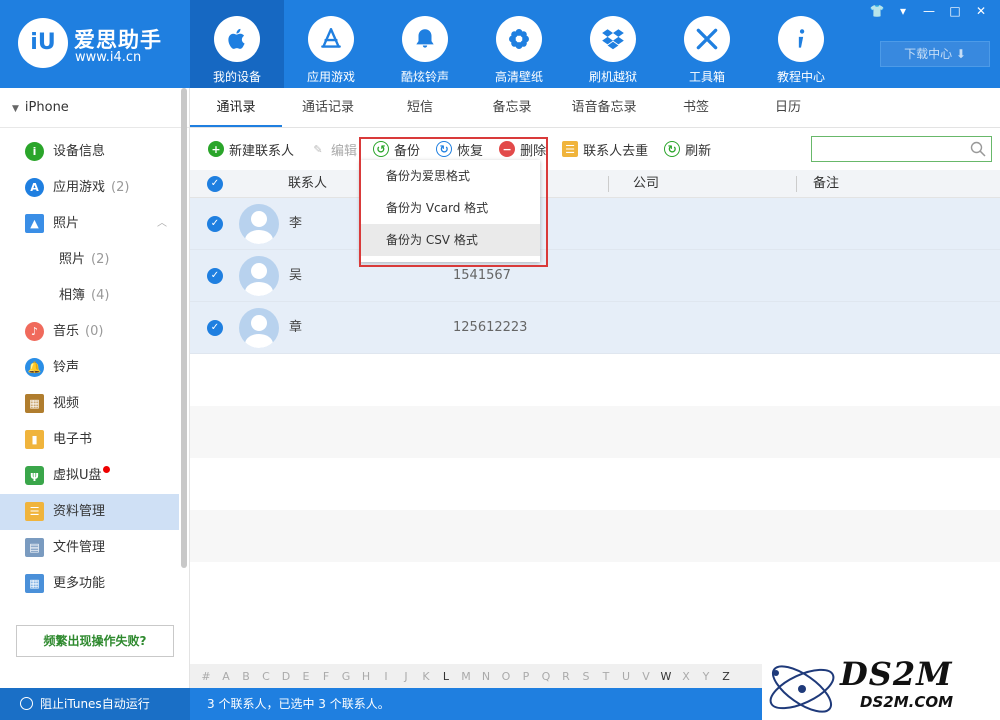 This screenshot has height=720, width=1000. Describe the element at coordinates (184, 328) in the screenshot. I see `sidebar-scrollbar` at that location.